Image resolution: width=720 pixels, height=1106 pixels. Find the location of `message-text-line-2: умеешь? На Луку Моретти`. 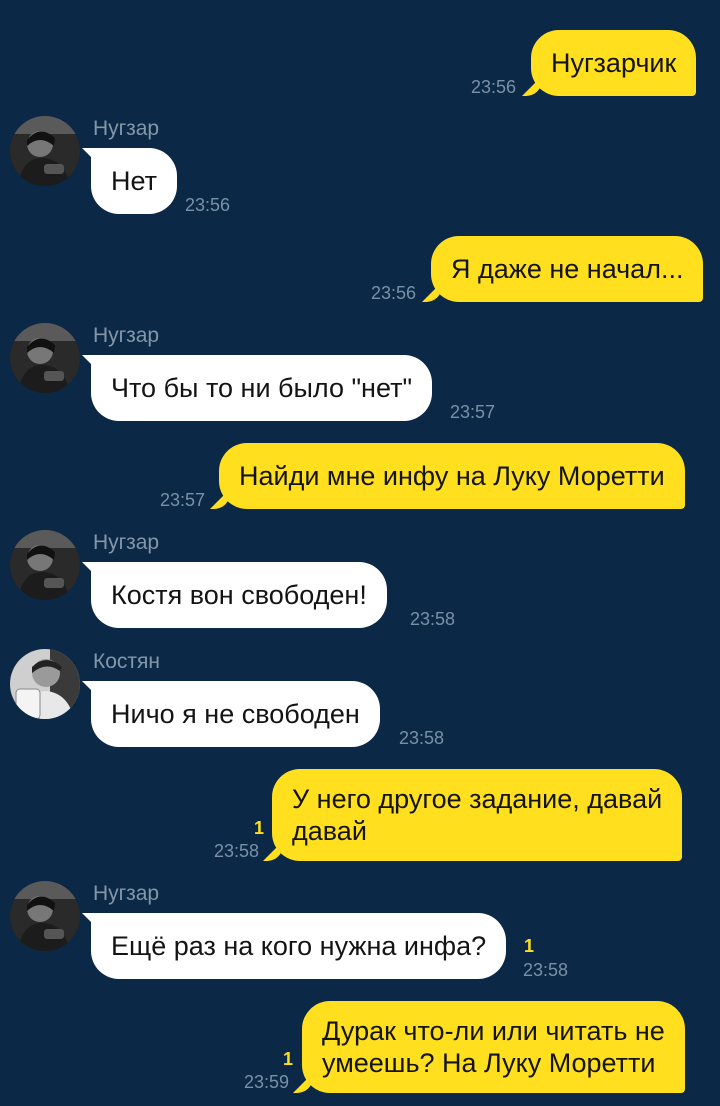

message-text-line-2: умеешь? На Луку Моретти is located at coordinates (489, 1063).